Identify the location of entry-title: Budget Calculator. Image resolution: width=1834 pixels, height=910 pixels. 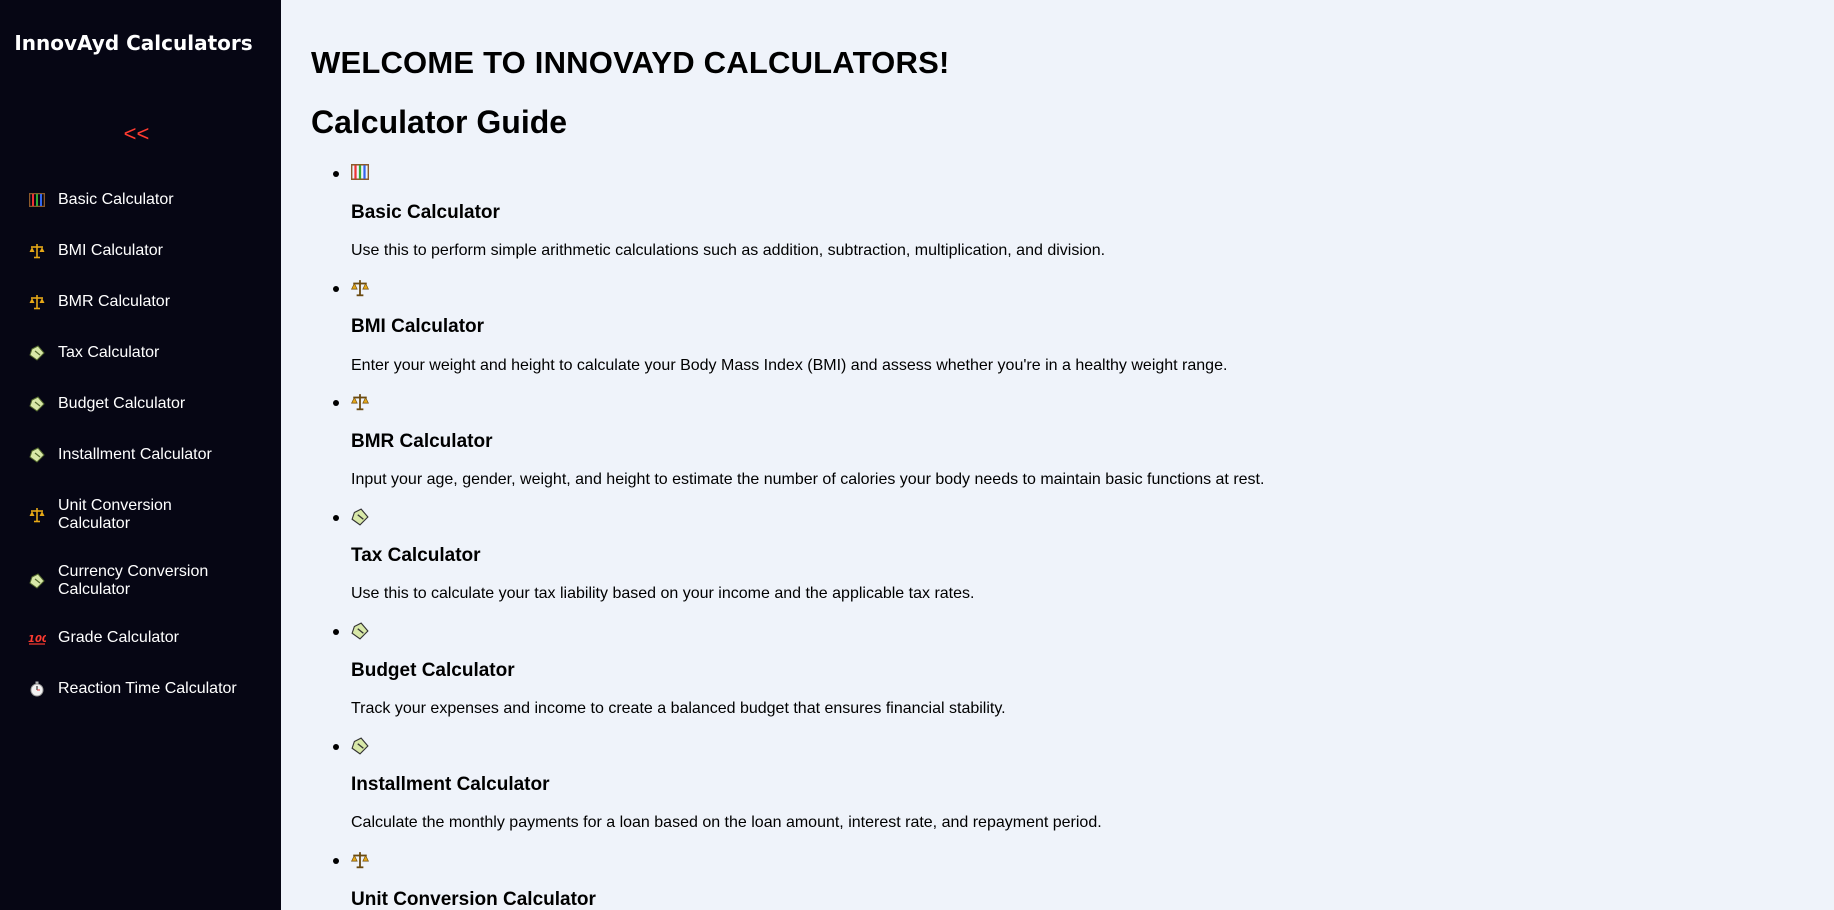
(433, 670).